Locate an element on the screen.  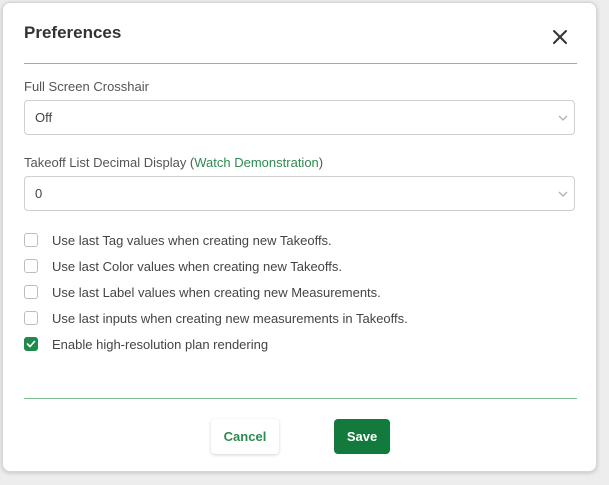
footer-divider is located at coordinates (300, 398).